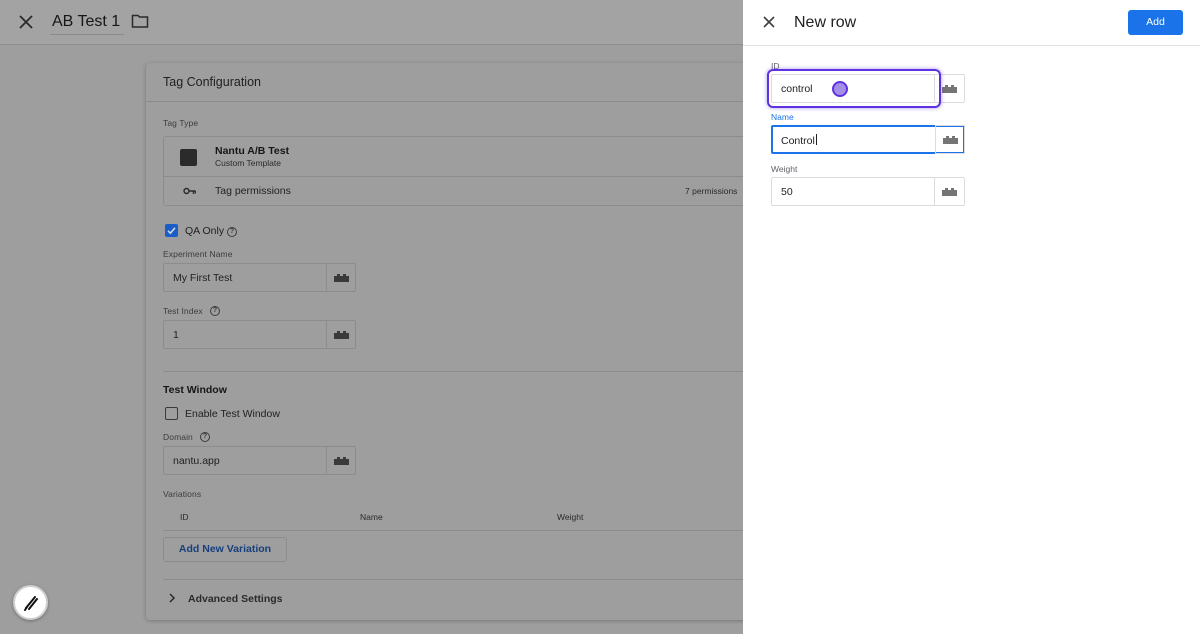 This screenshot has width=1200, height=634. I want to click on test-index-value: 1, so click(176, 335).